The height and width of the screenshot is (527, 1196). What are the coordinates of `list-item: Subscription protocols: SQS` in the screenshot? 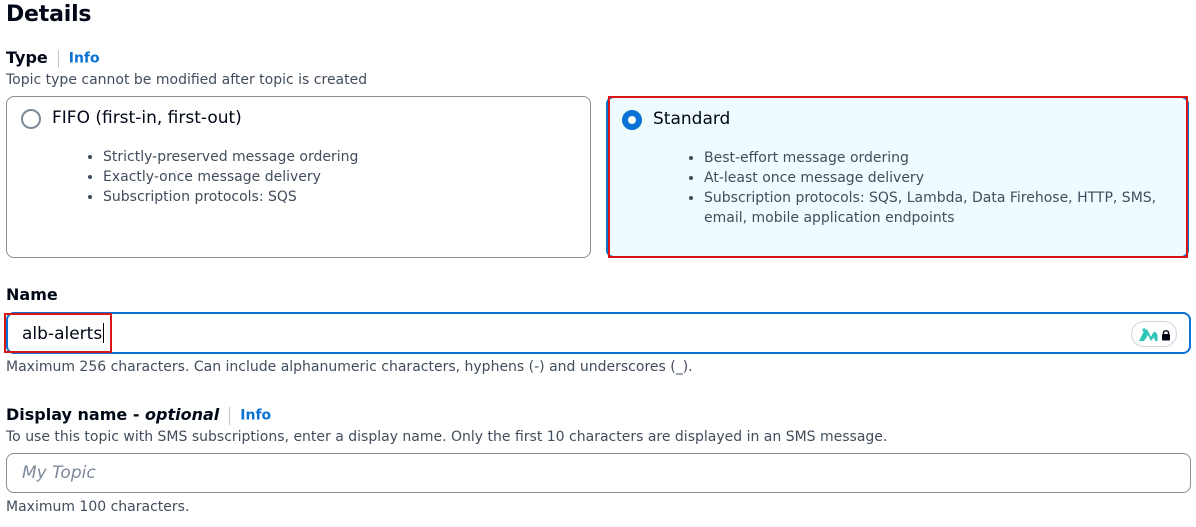 It's located at (230, 197).